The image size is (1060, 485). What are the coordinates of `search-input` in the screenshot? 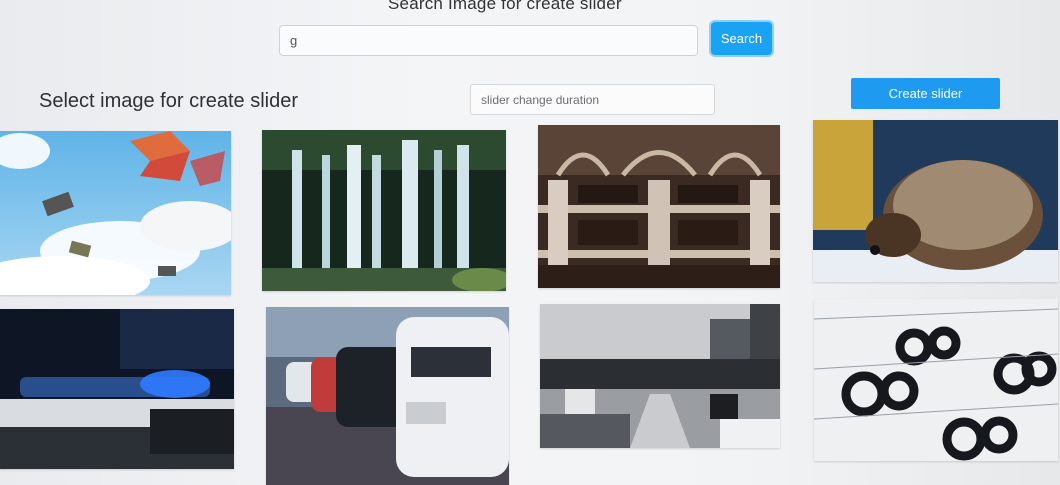 It's located at (488, 40).